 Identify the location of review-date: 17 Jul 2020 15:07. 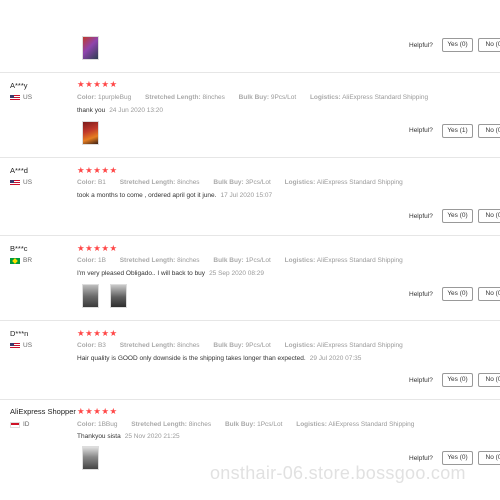
(246, 195).